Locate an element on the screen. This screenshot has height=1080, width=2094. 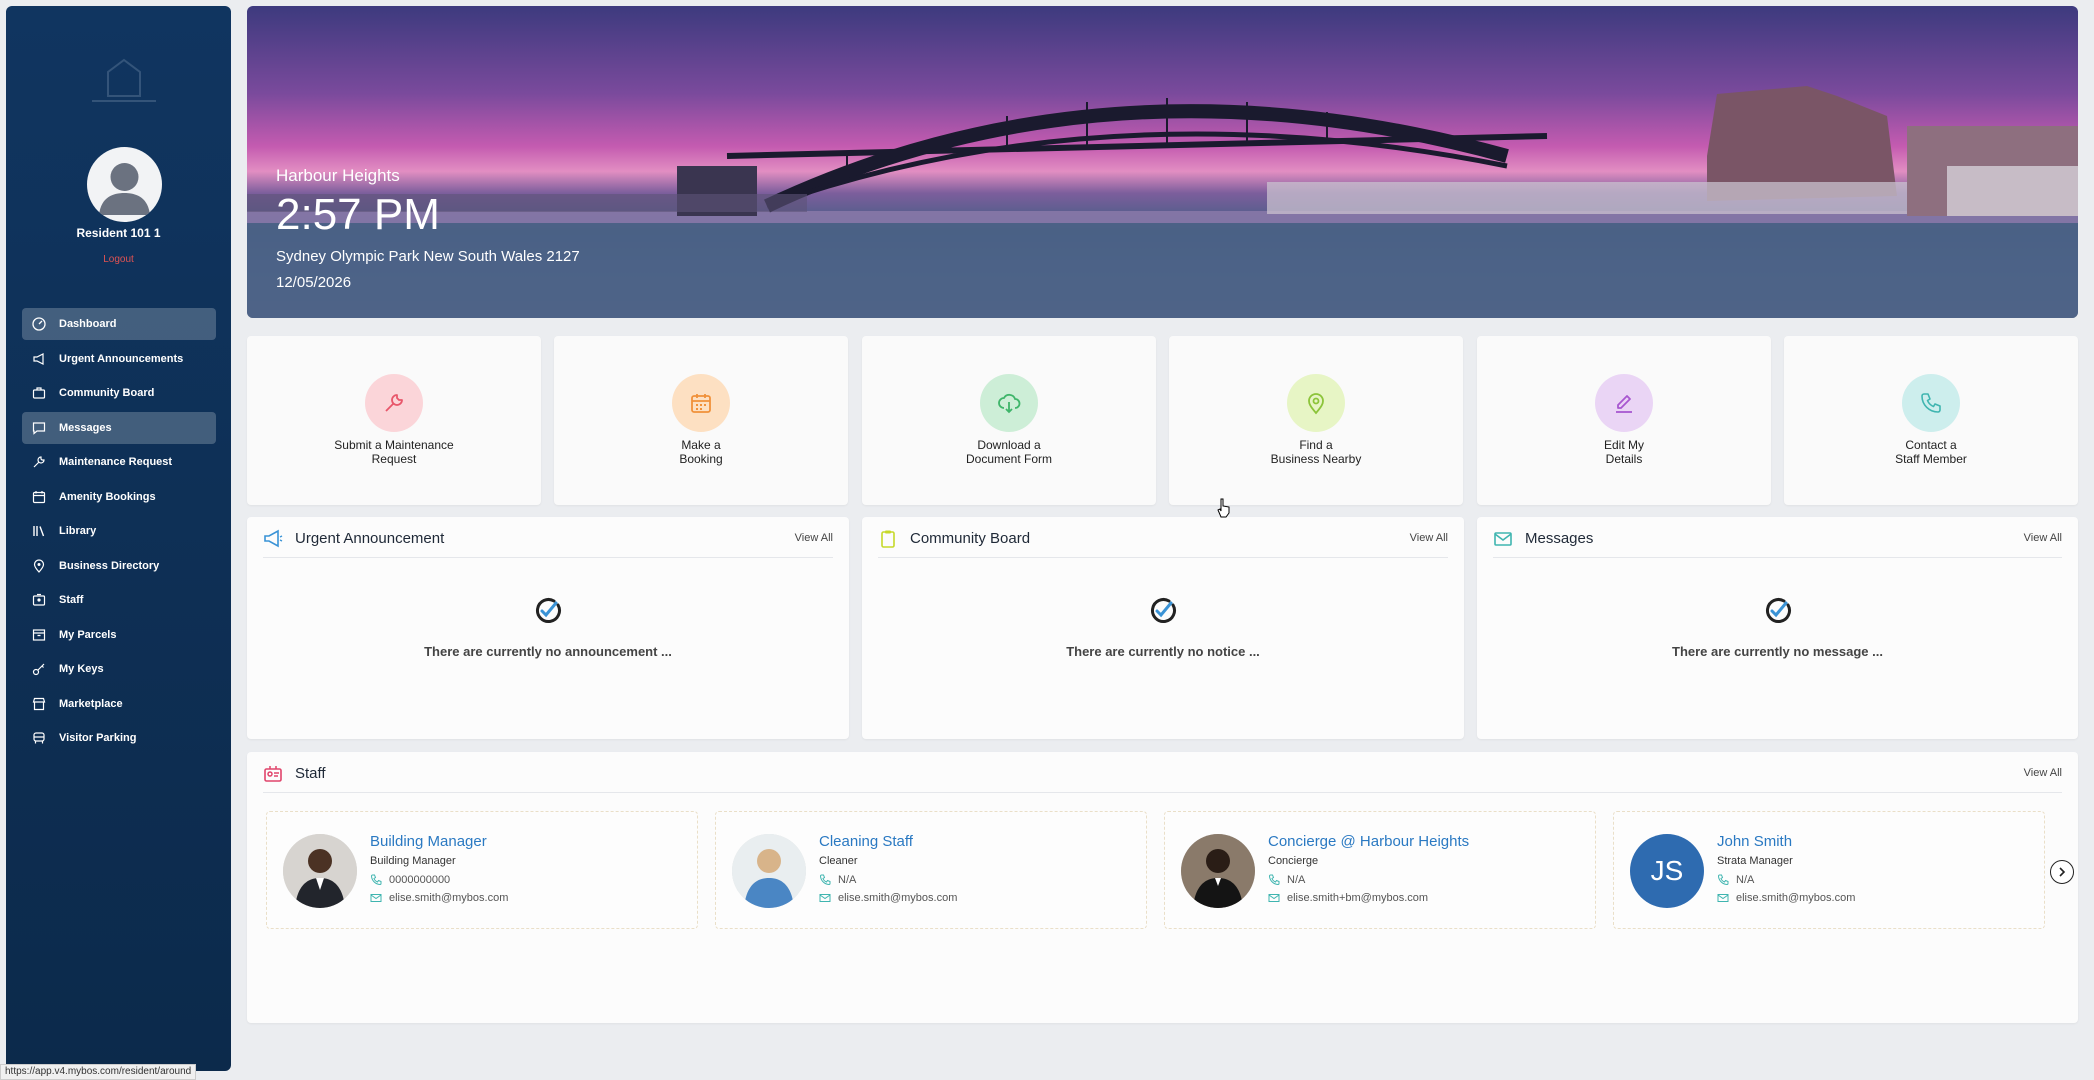
building-logo-icon is located at coordinates (124, 80).